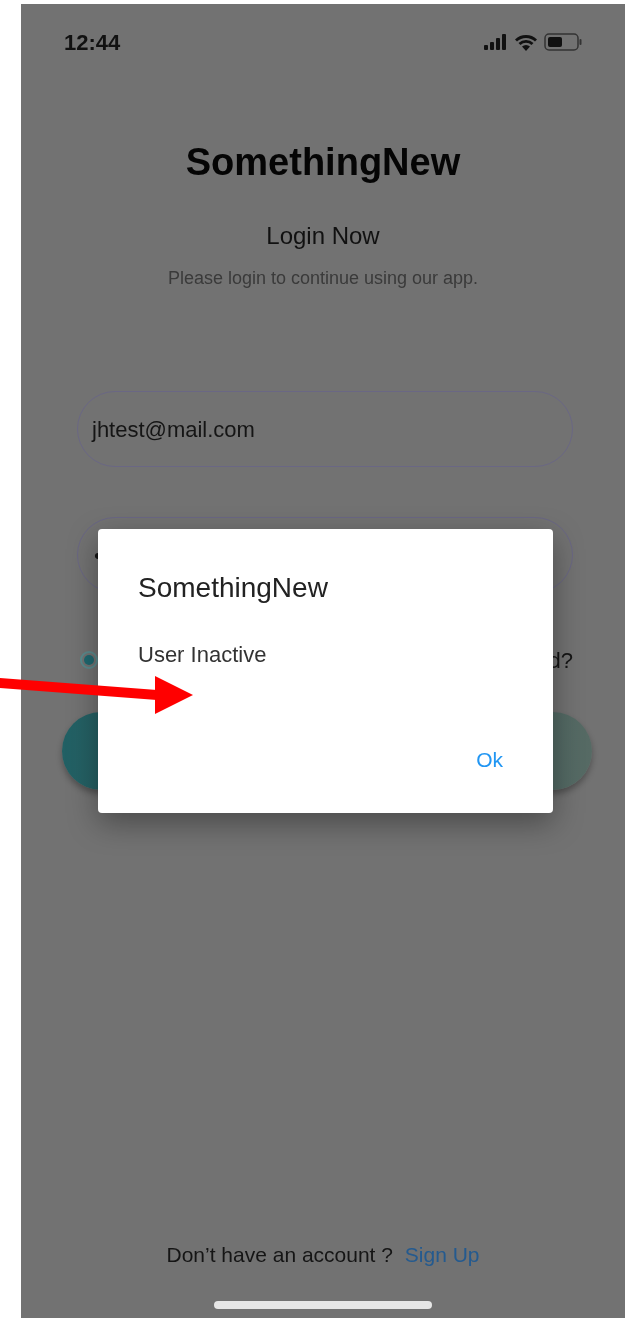 The width and height of the screenshot is (625, 1318). I want to click on dialog-ok-button: Ok, so click(489, 760).